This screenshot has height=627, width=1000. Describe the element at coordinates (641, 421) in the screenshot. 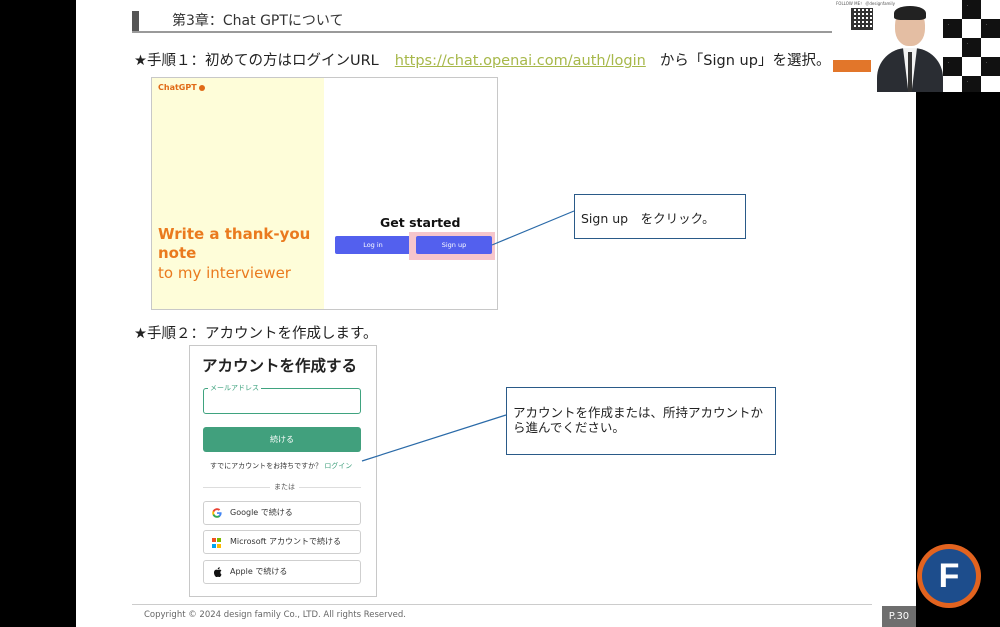

I see `create-account-callout: アカウントを作成または、所持アカウントから進んでください。` at that location.